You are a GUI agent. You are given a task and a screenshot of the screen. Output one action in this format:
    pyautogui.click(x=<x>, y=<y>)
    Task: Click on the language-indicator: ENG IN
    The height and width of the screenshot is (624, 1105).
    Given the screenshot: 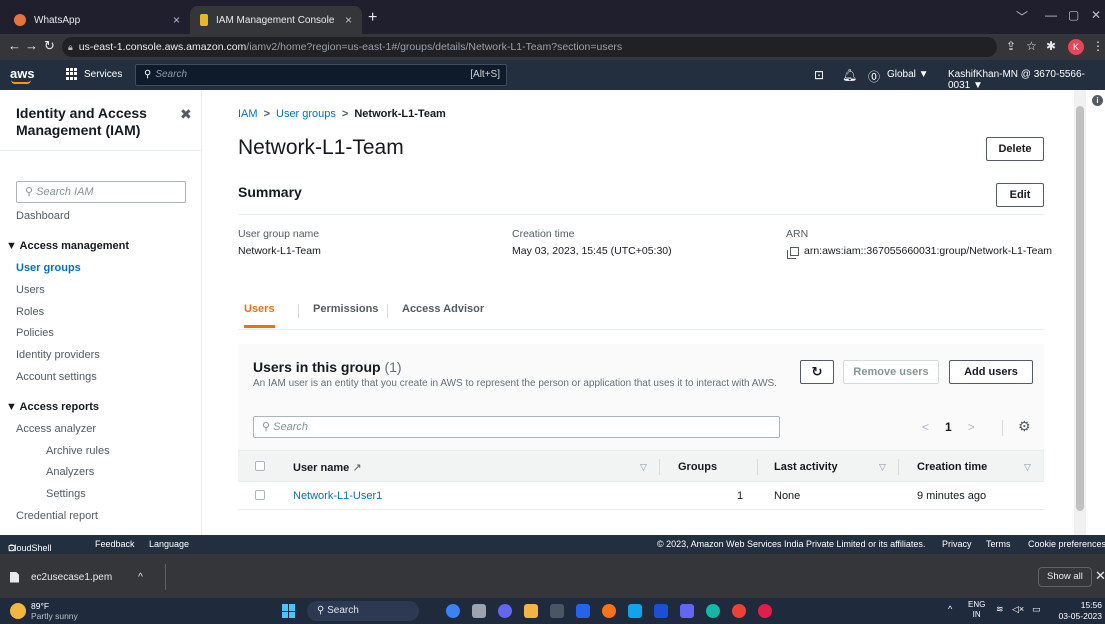 What is the action you would take?
    pyautogui.click(x=976, y=610)
    